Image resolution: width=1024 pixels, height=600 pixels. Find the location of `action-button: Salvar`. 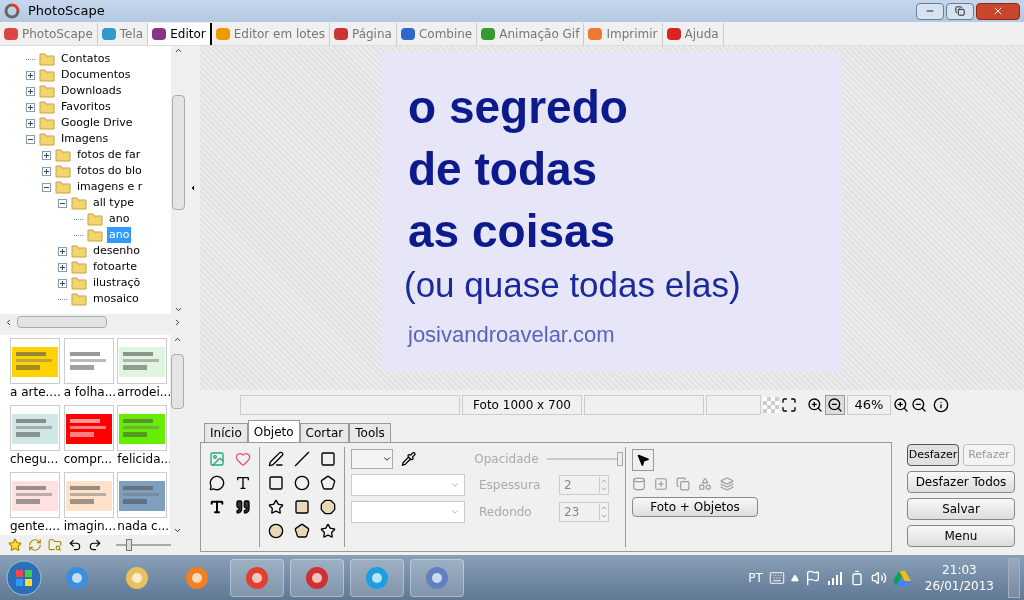

action-button: Salvar is located at coordinates (961, 509).